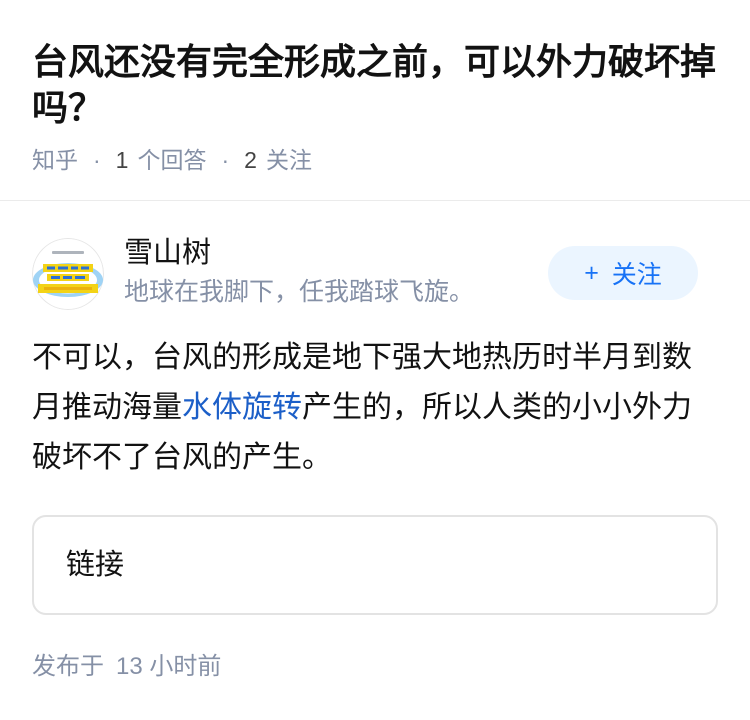 The image size is (750, 720). What do you see at coordinates (375, 273) in the screenshot?
I see `author-row: 雪山树 地球在我脚下，任我踏球飞旋。 + 关注` at bounding box center [375, 273].